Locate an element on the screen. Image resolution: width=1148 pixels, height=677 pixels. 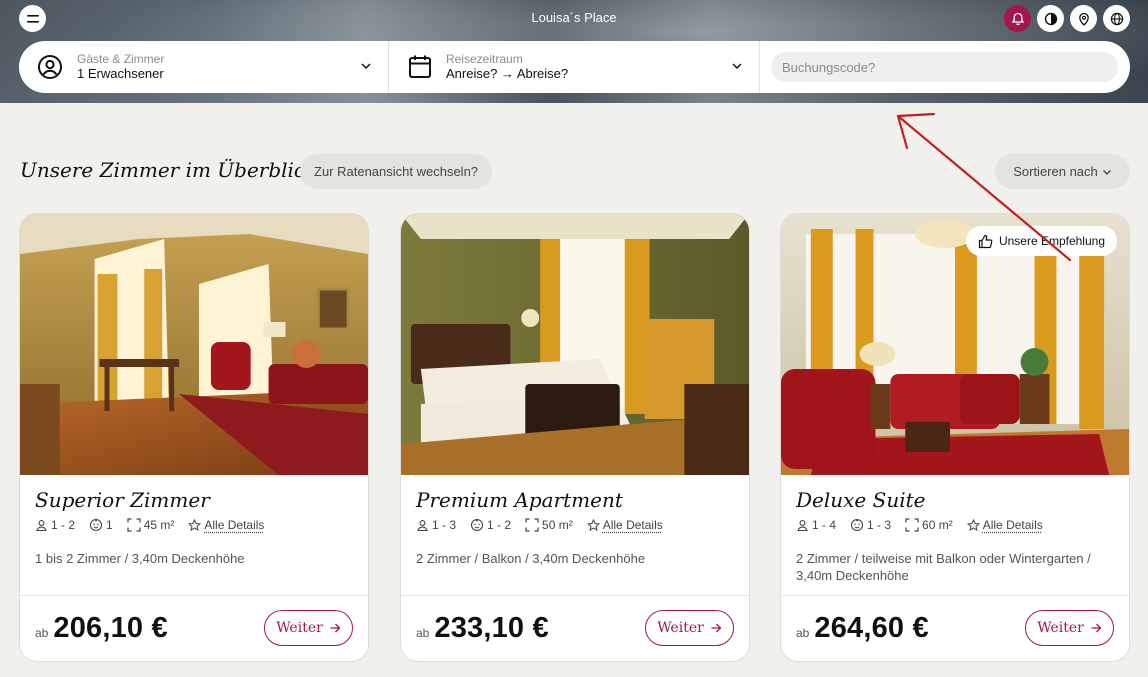
kids-fact: 1 - 2 is located at coordinates (490, 525).